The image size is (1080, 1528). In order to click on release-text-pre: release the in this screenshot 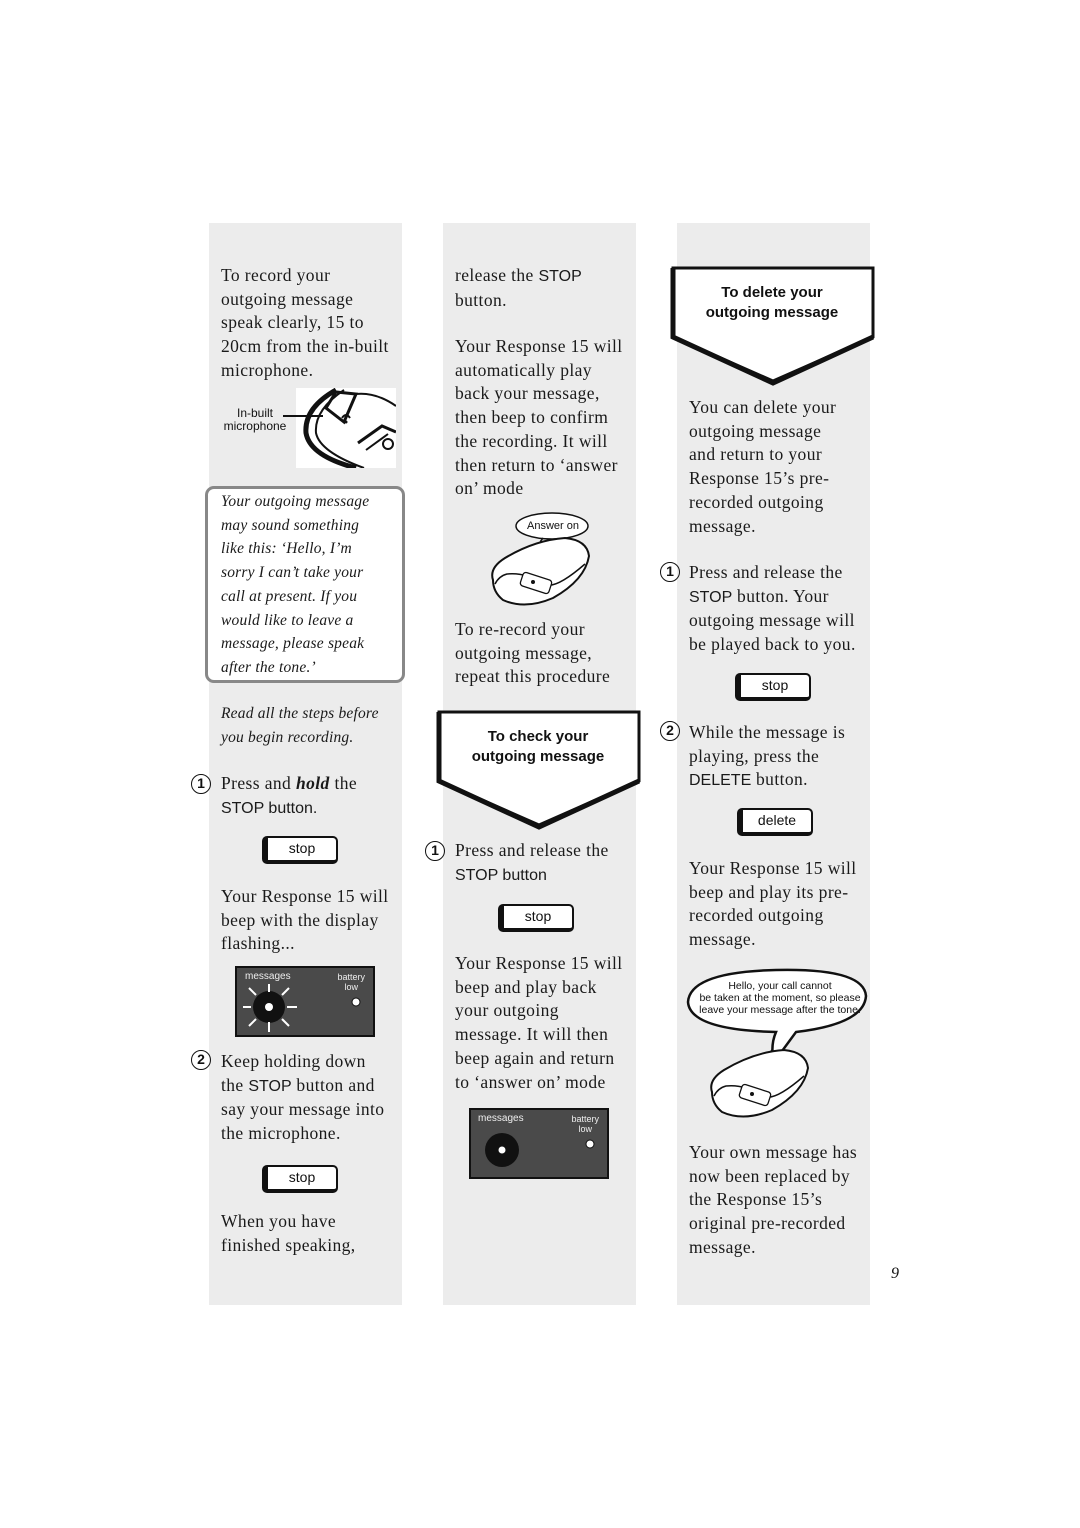, I will do `click(497, 275)`.